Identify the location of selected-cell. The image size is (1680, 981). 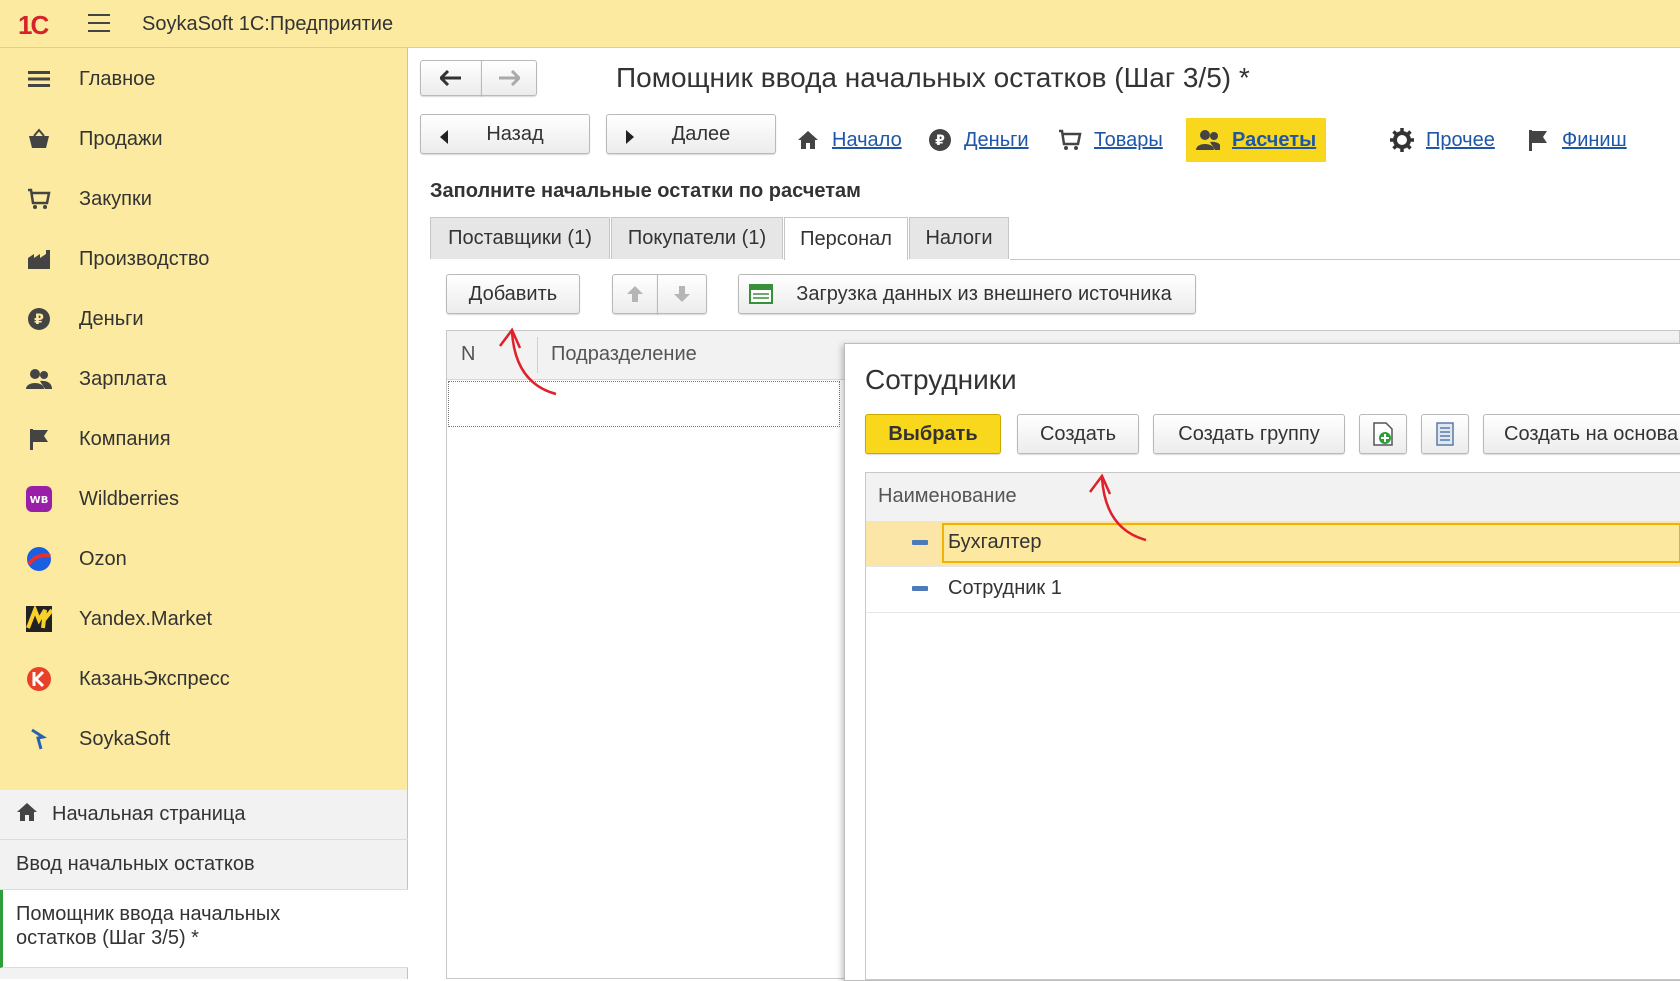
(1311, 543).